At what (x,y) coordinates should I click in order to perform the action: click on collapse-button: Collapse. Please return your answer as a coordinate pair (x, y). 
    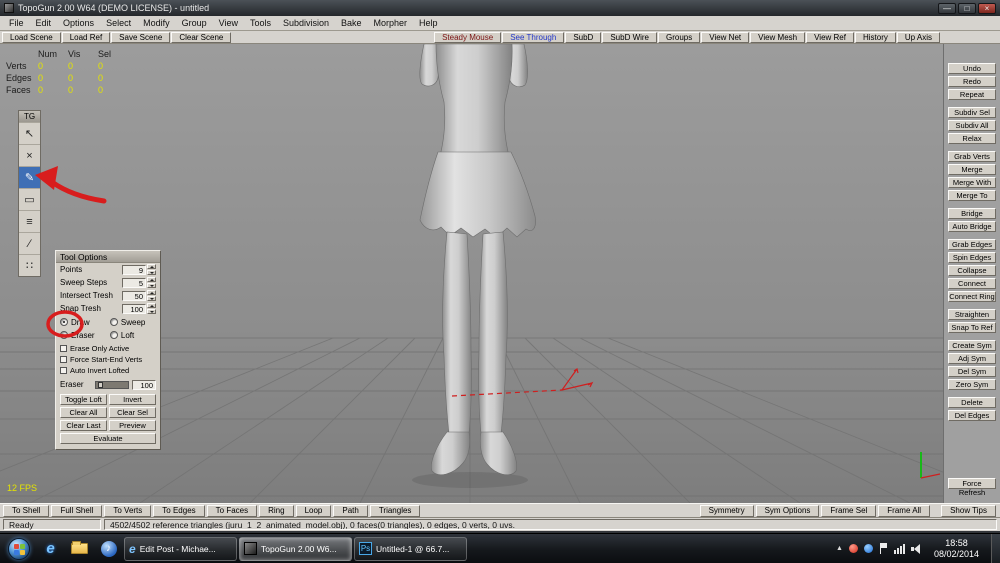
    Looking at the image, I should click on (972, 270).